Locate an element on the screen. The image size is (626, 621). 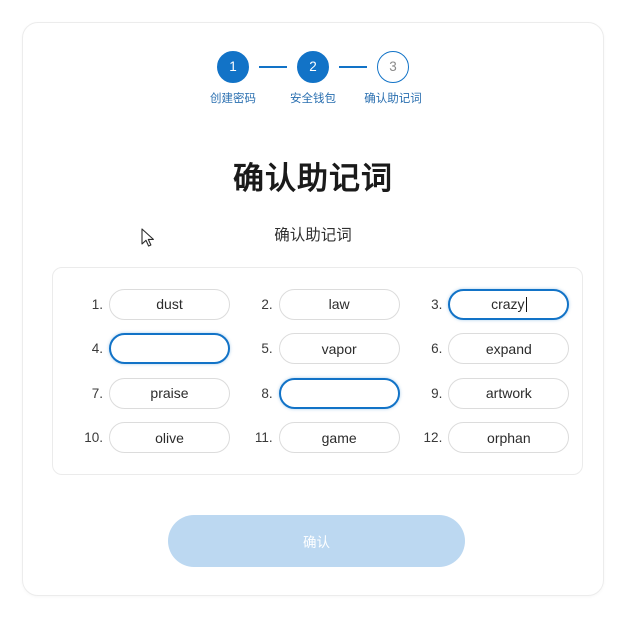
stepper-step-2-number: 2 is located at coordinates (313, 67).